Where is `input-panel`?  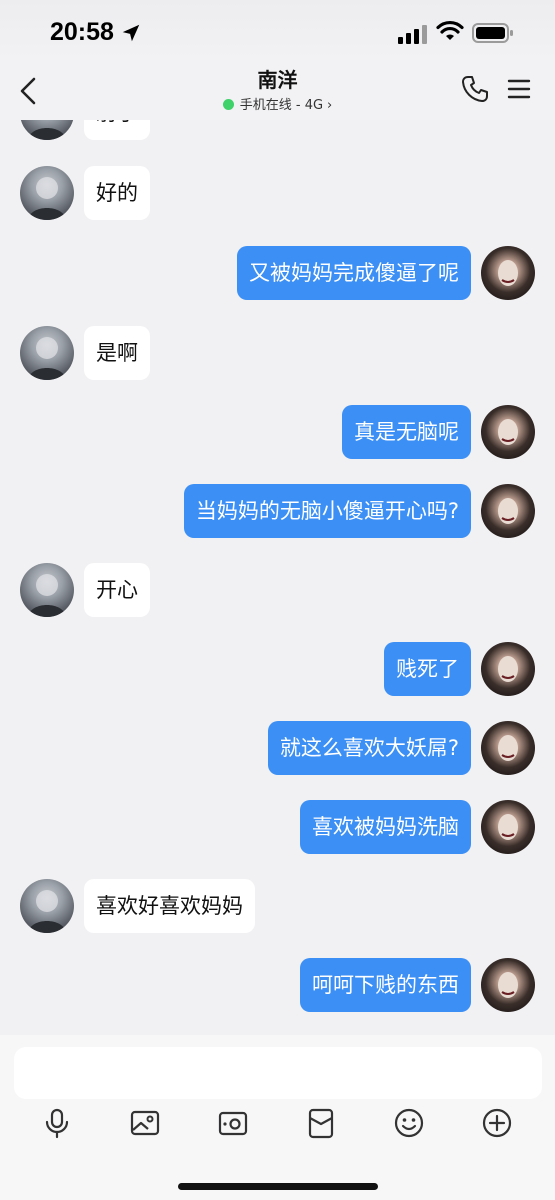 input-panel is located at coordinates (277, 1117).